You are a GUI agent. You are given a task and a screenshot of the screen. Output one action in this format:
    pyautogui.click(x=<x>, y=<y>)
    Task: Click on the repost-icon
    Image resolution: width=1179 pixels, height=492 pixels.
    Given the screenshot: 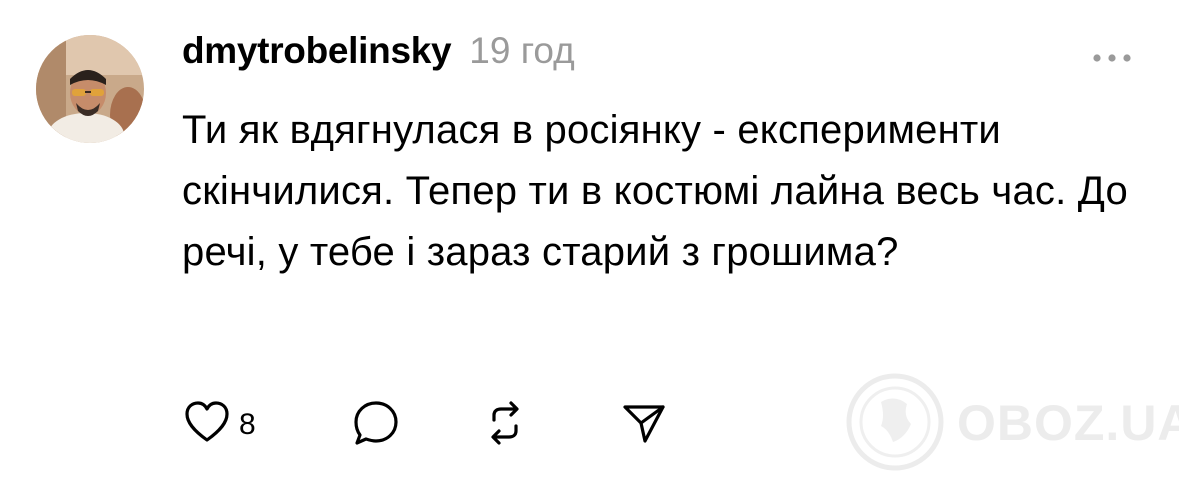 What is the action you would take?
    pyautogui.click(x=505, y=425)
    